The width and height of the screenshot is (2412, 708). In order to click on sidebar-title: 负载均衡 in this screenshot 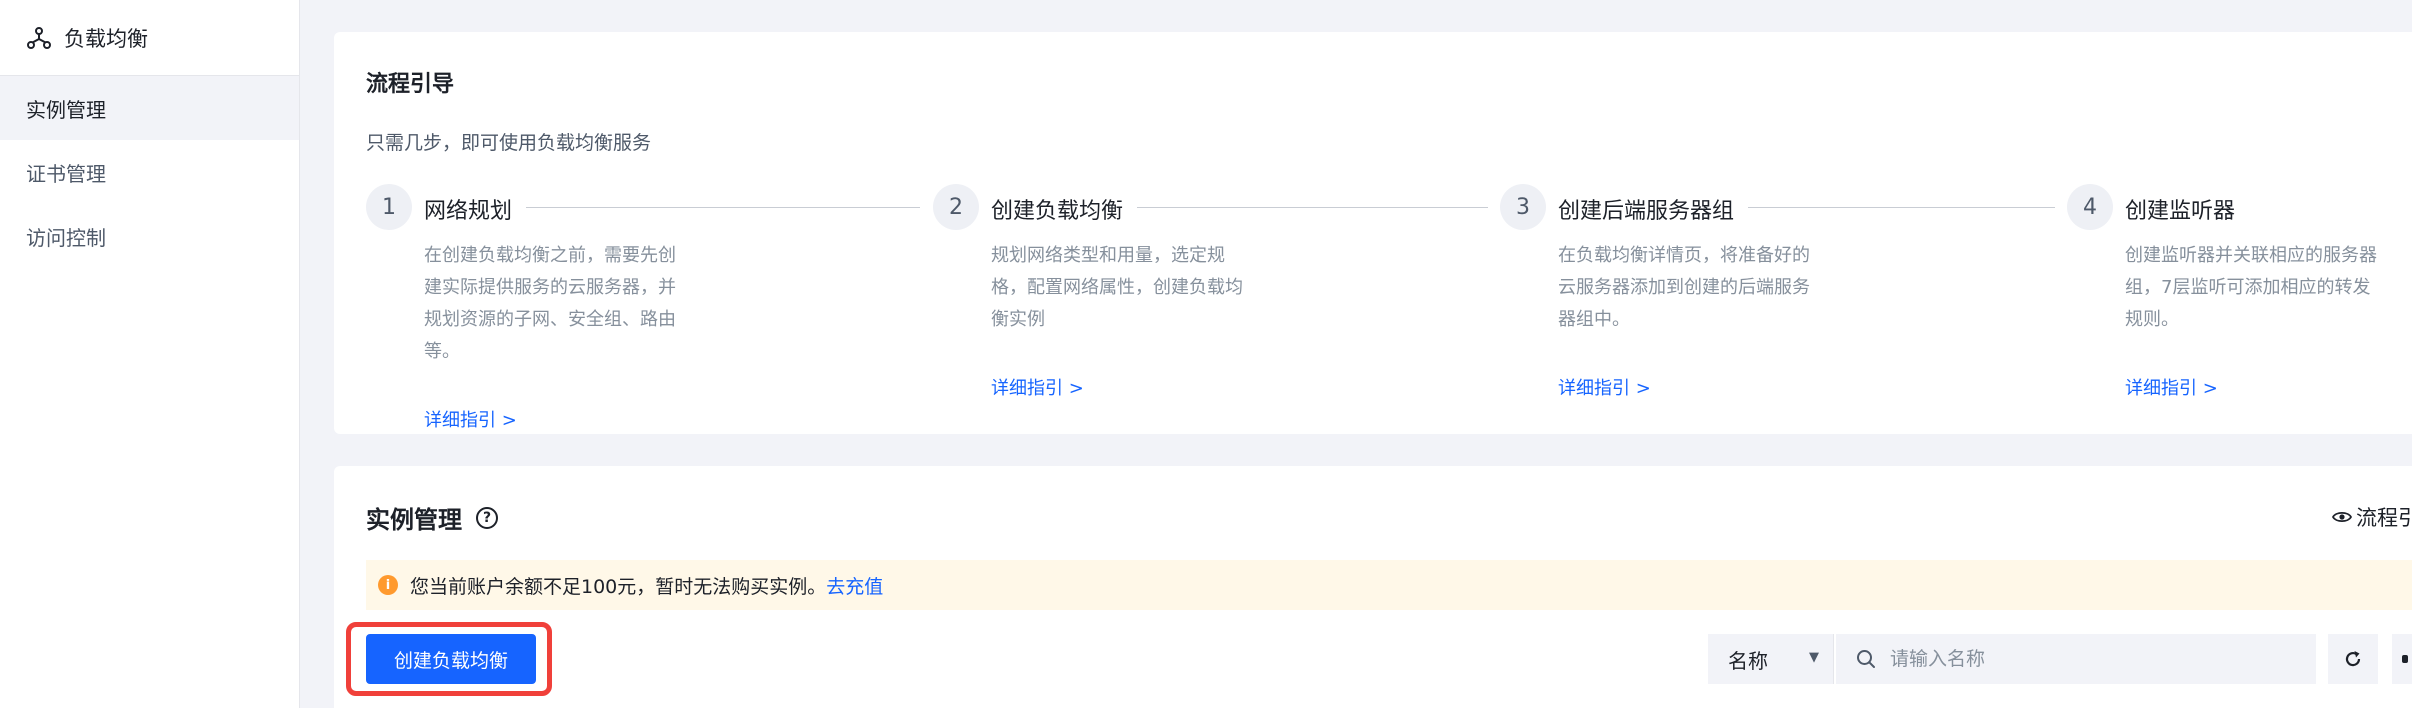, I will do `click(106, 38)`.